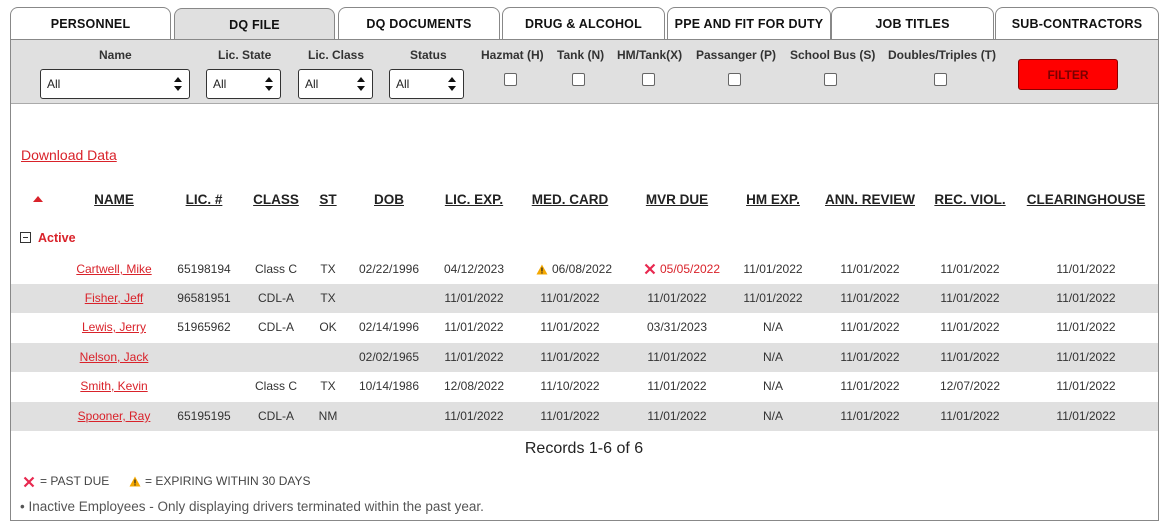  What do you see at coordinates (428, 55) in the screenshot?
I see `status-filter-label: Status` at bounding box center [428, 55].